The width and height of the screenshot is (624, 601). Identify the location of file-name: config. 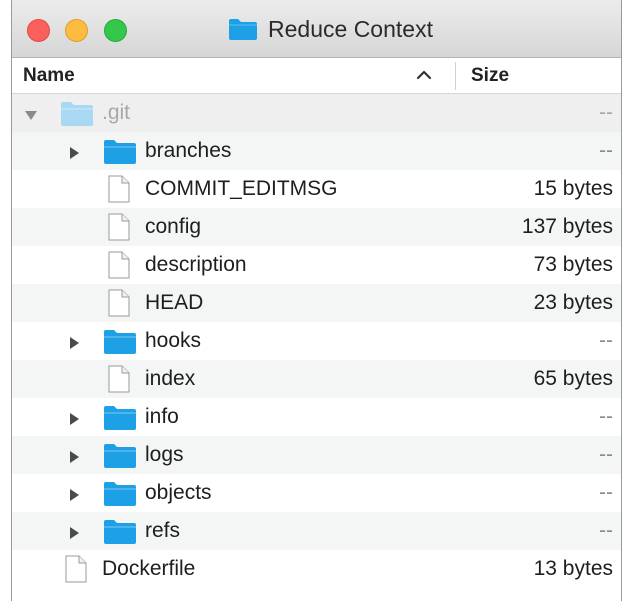
(173, 226).